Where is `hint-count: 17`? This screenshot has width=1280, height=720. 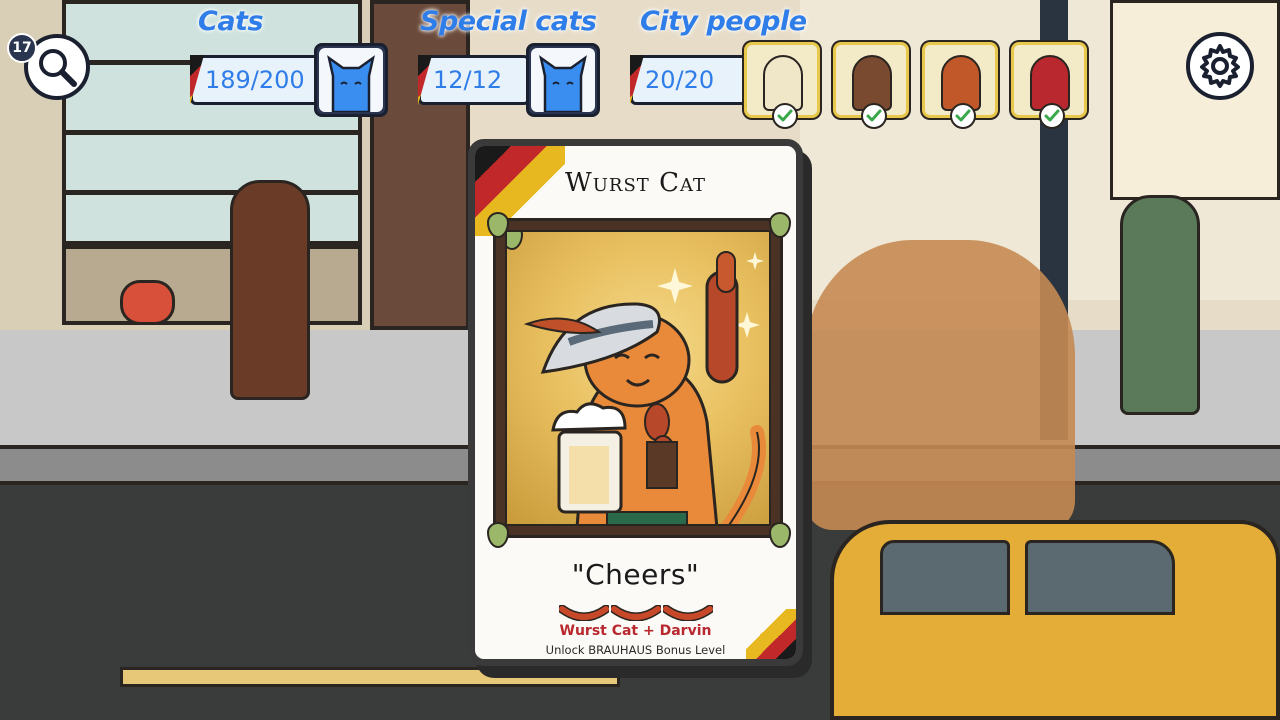 hint-count: 17 is located at coordinates (22, 48).